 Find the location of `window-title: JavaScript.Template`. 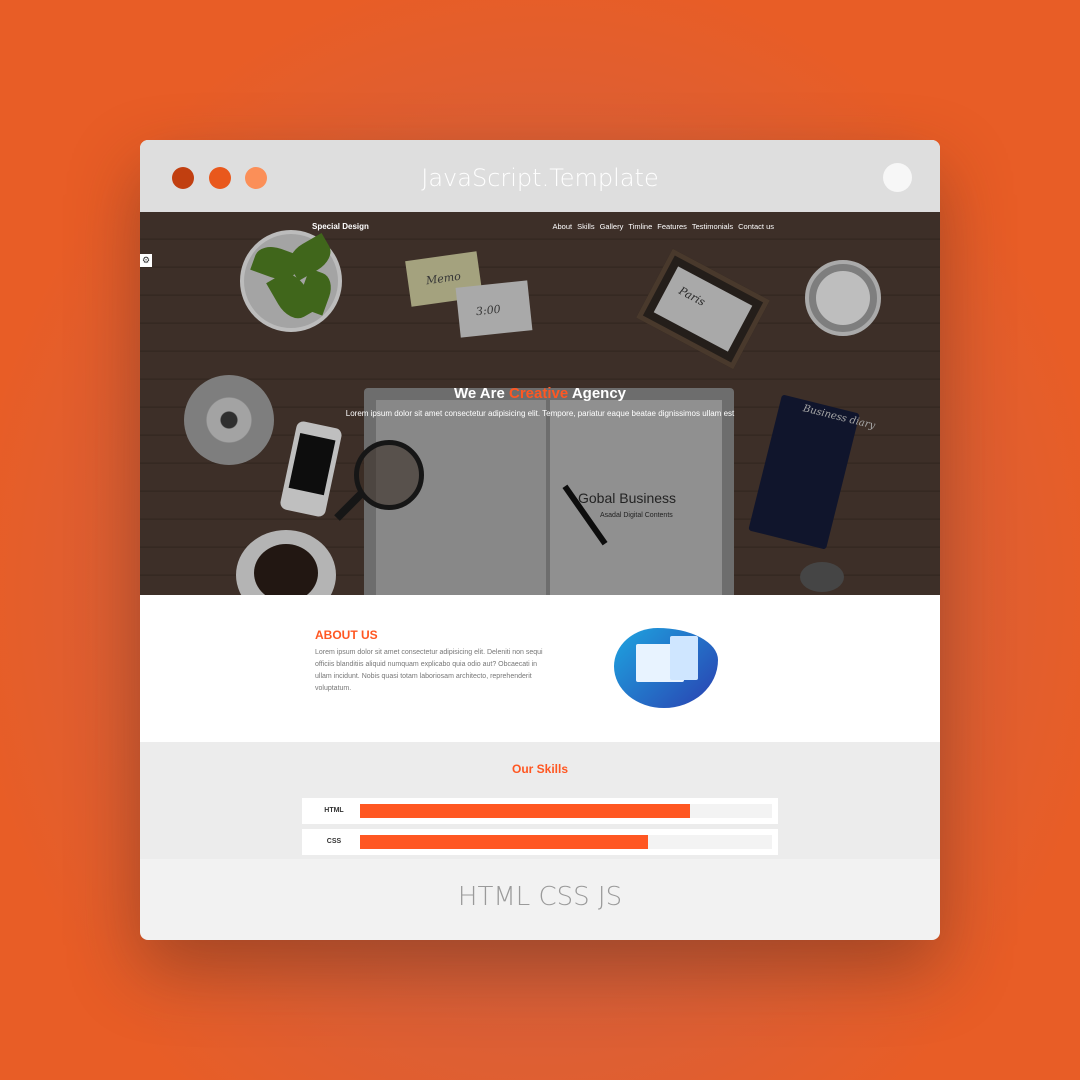

window-title: JavaScript.Template is located at coordinates (540, 178).